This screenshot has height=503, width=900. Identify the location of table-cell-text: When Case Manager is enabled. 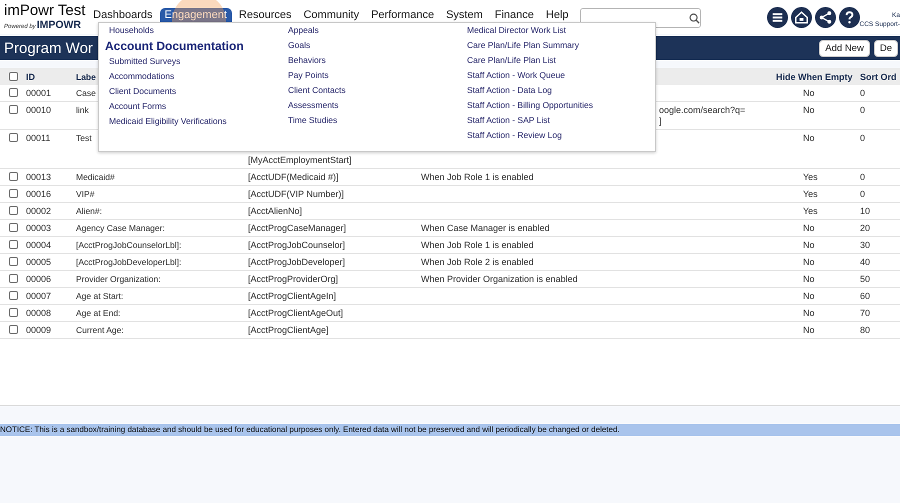
(486, 228).